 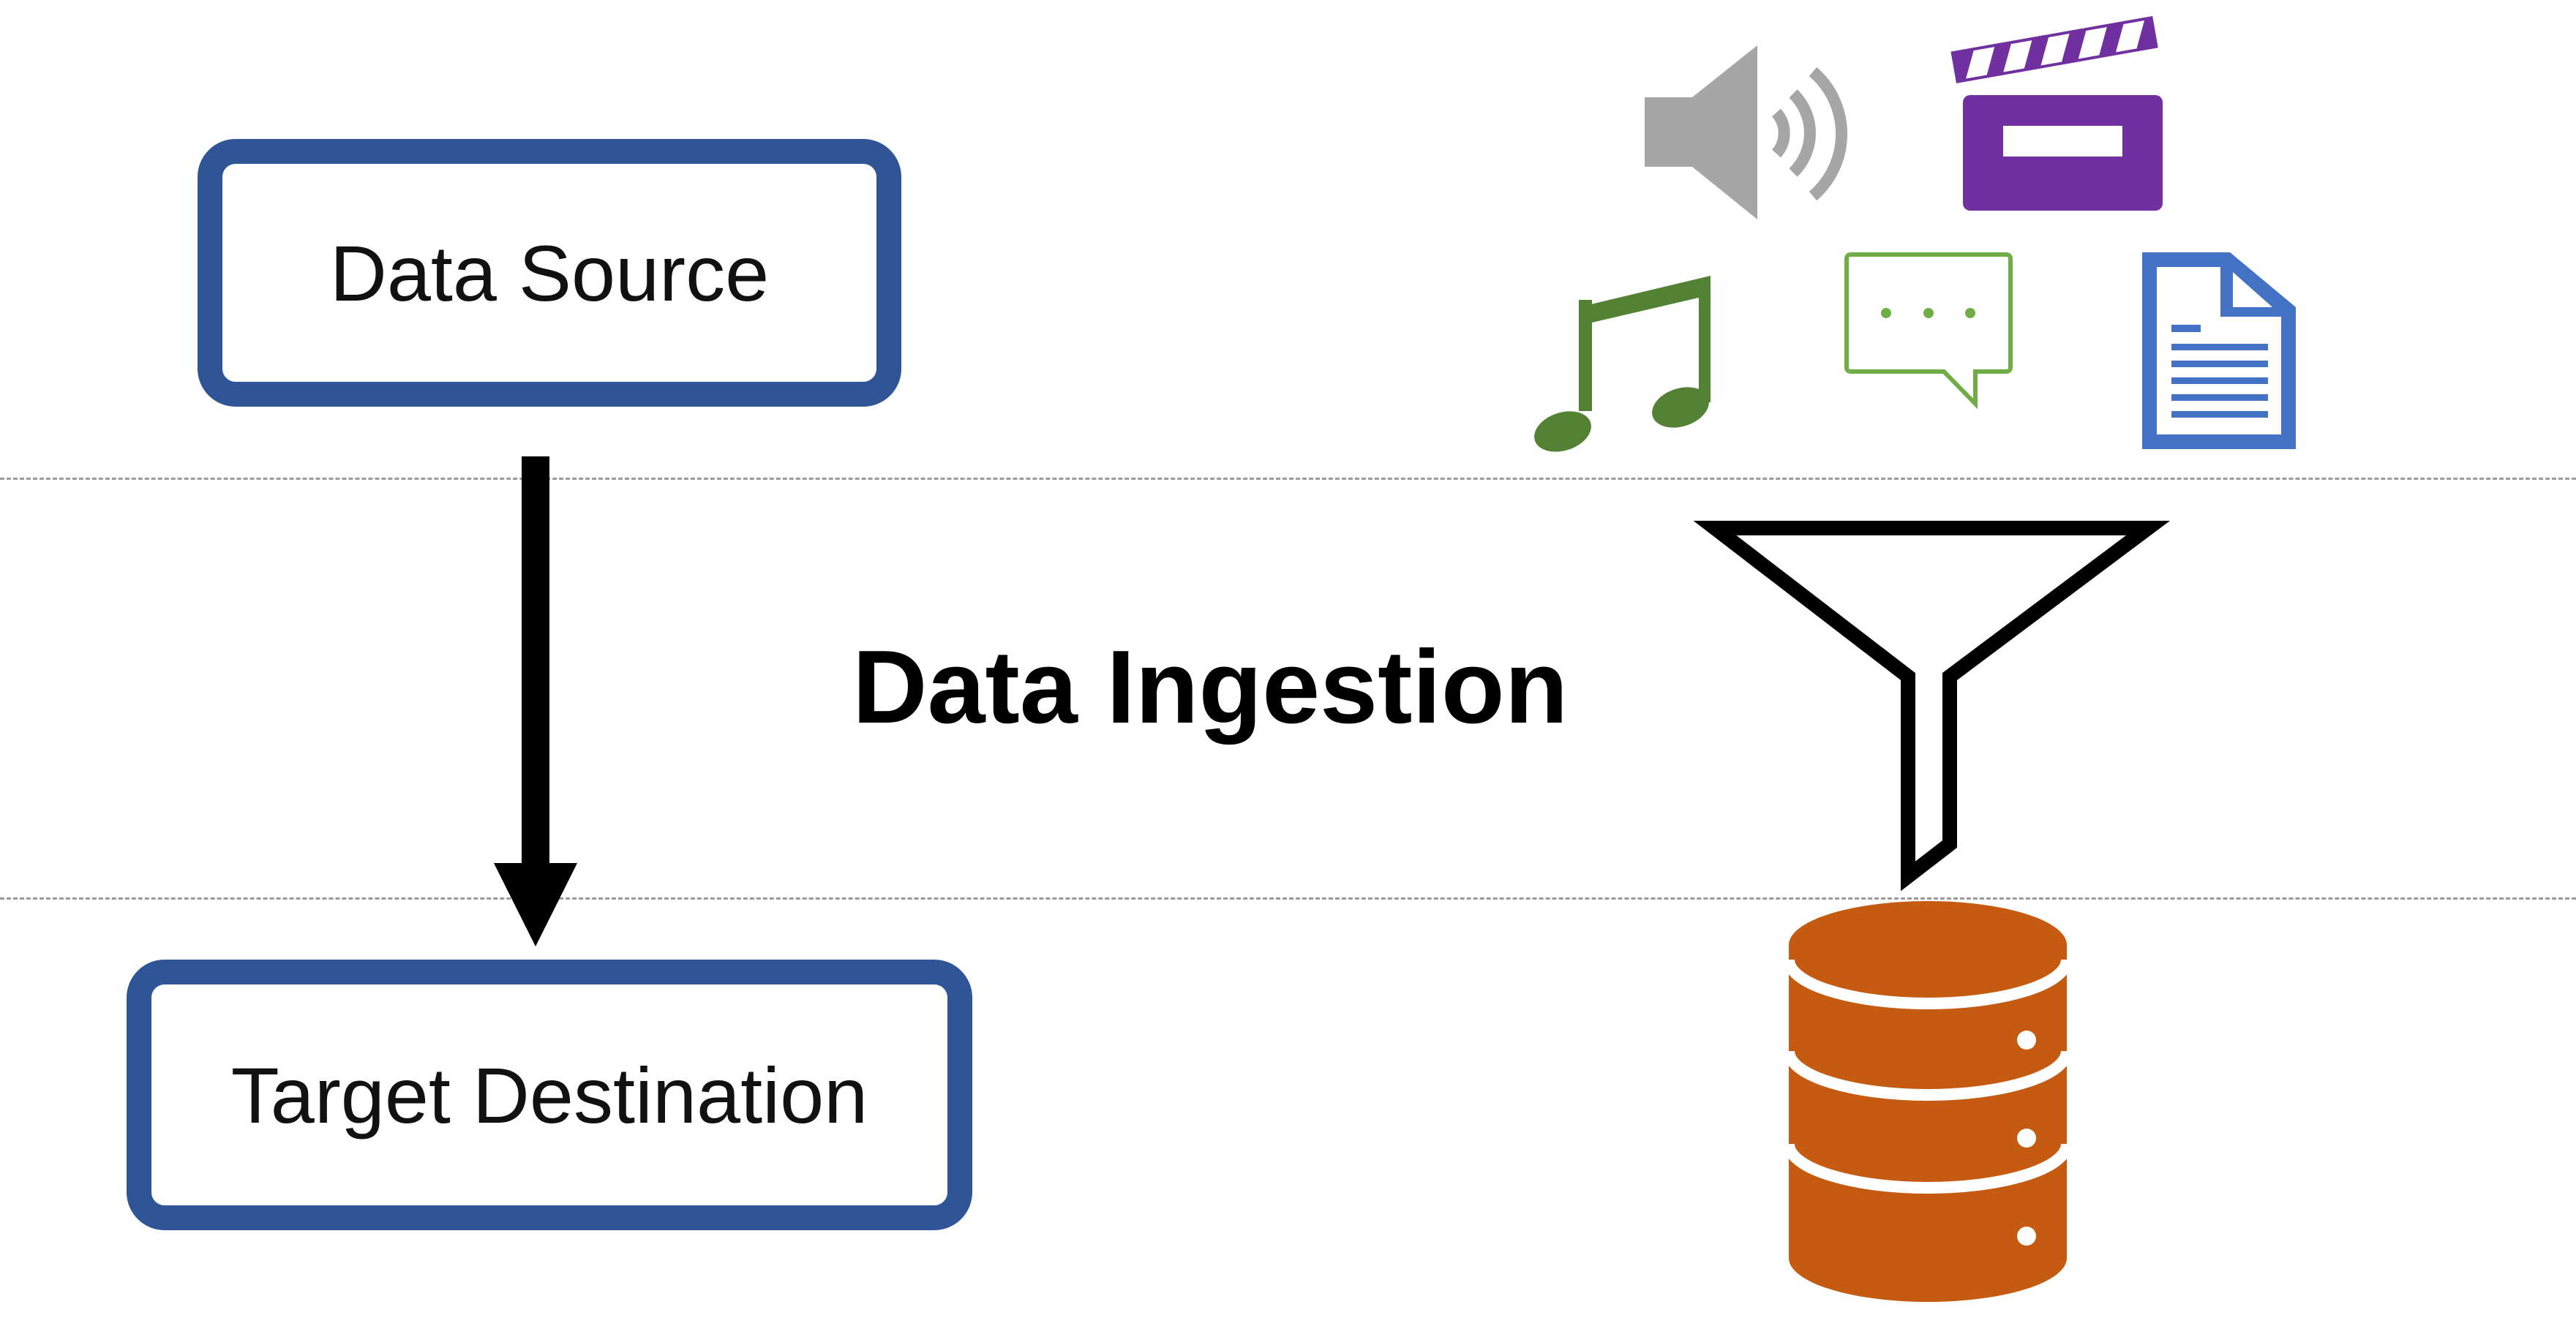 I want to click on down-arrow-icon, so click(x=535, y=701).